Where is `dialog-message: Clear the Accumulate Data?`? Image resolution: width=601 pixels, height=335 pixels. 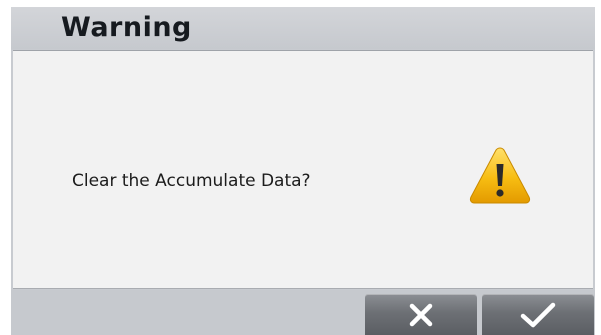
dialog-message: Clear the Accumulate Data? is located at coordinates (191, 181).